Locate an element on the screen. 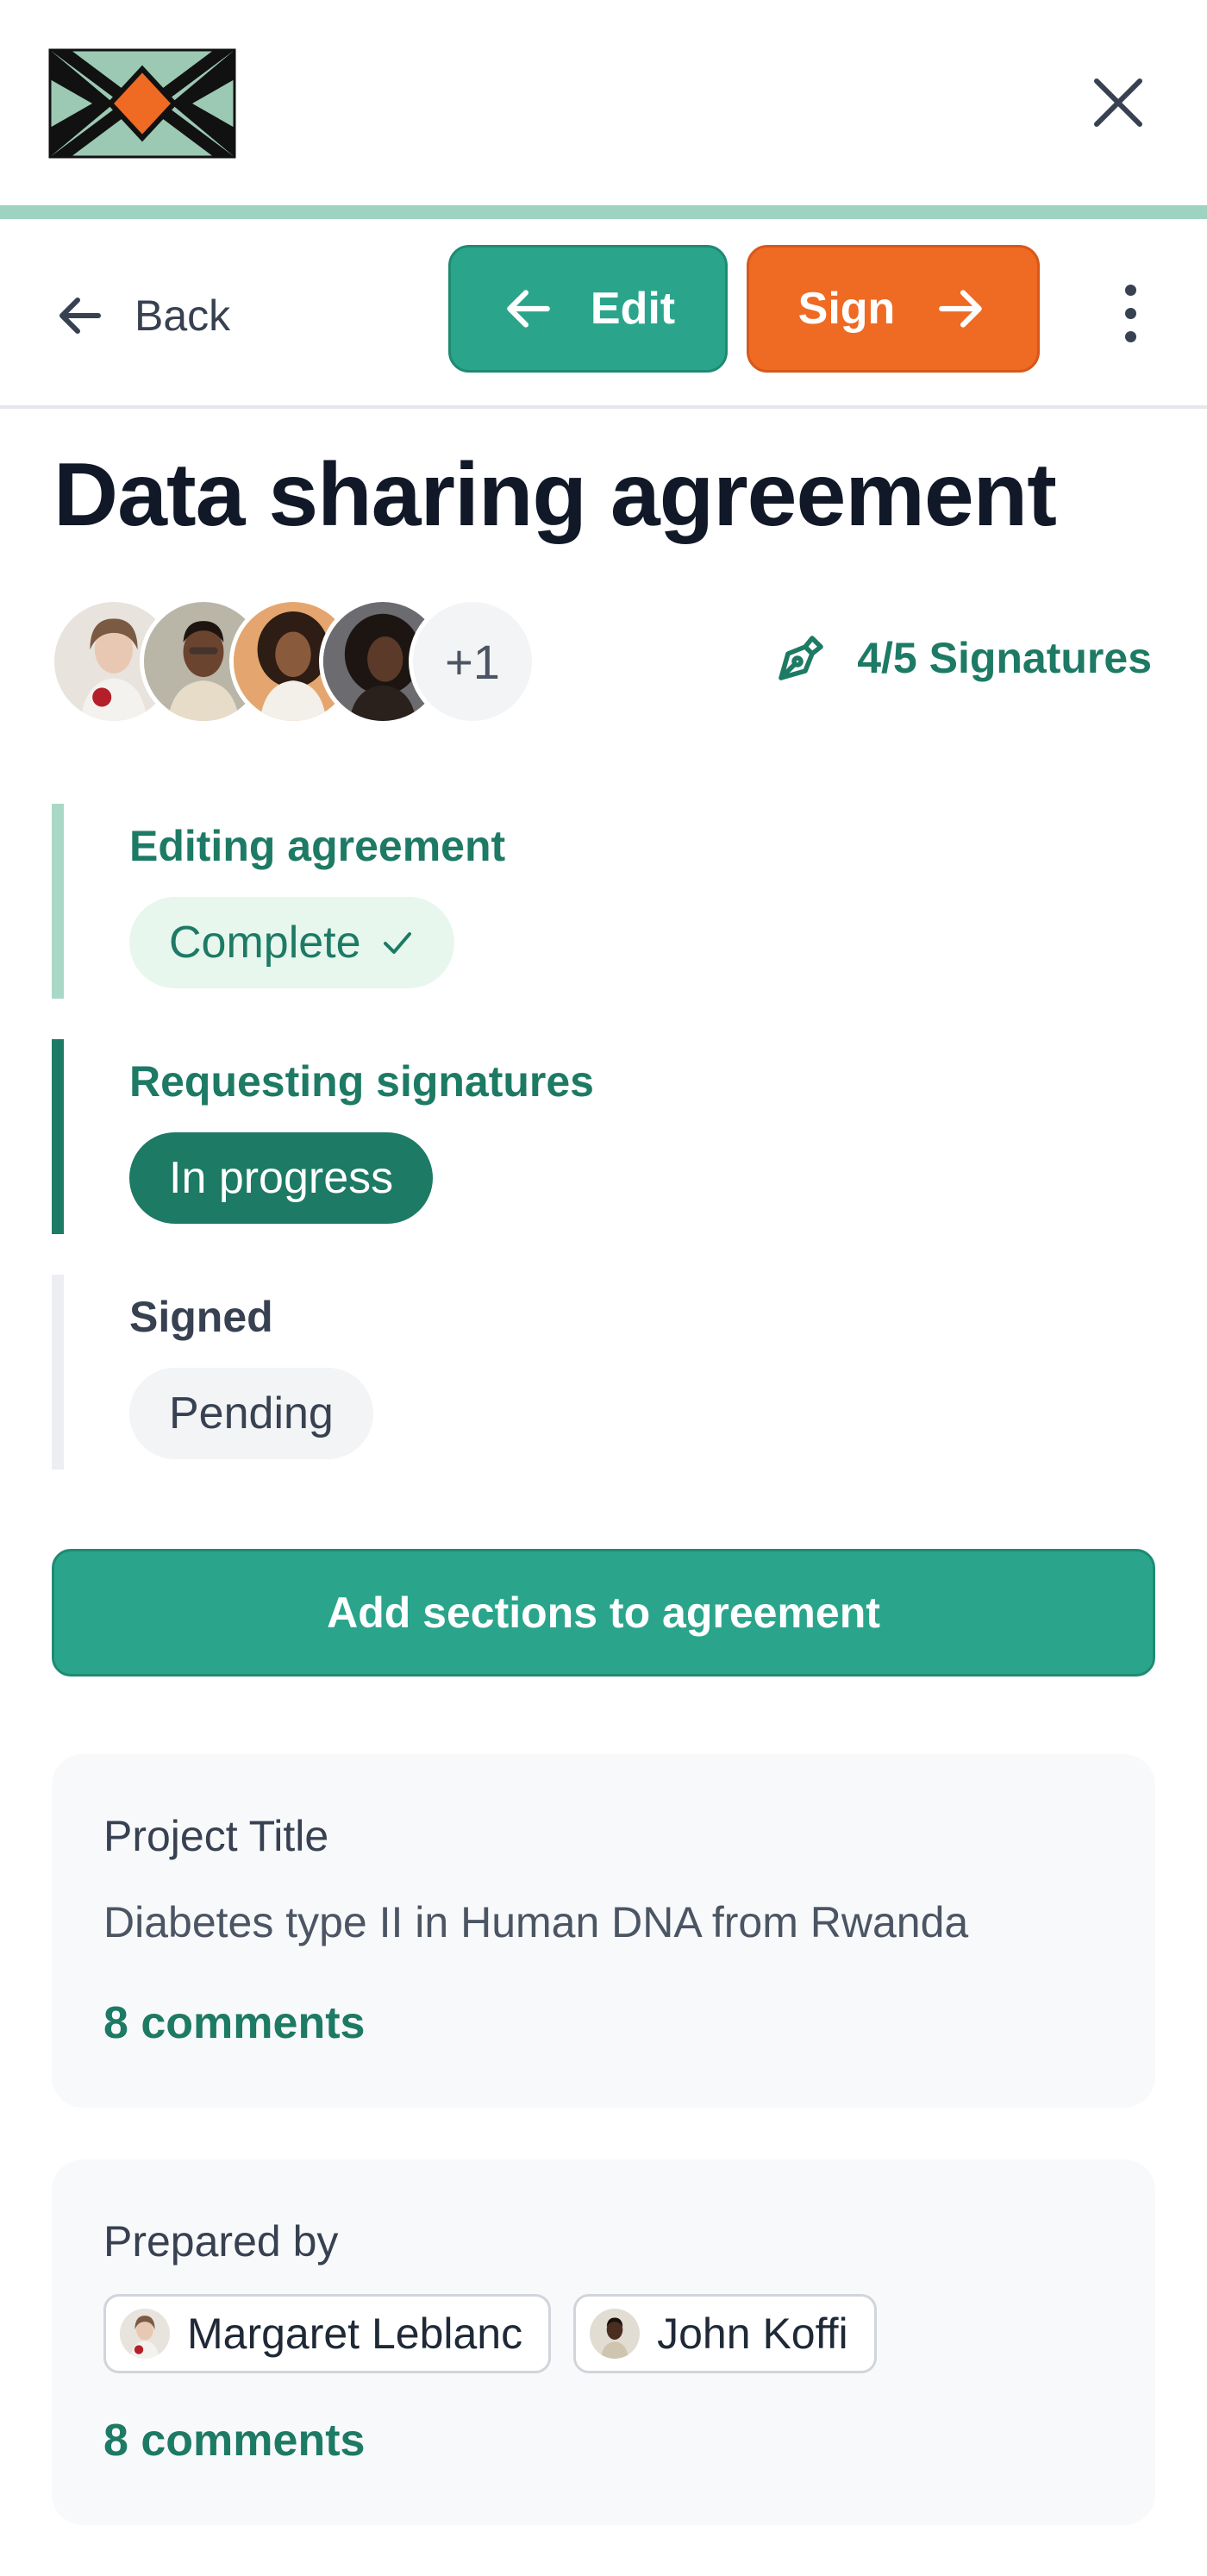  step-signed: Signed Pending is located at coordinates (440, 1372).